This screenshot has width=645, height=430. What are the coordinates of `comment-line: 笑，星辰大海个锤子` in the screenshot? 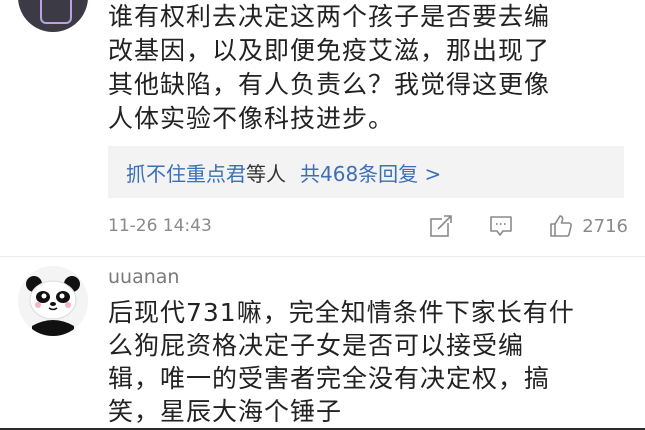 It's located at (225, 411).